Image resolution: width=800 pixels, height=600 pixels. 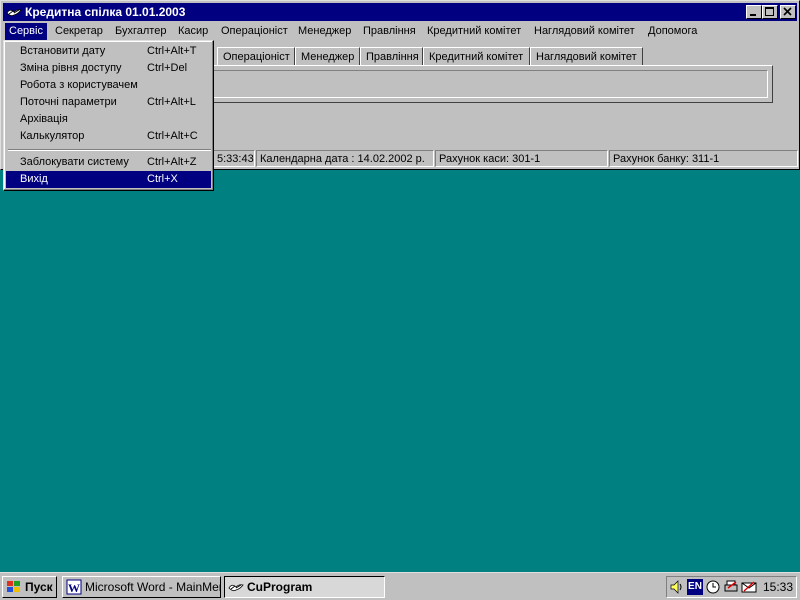 What do you see at coordinates (254, 31) in the screenshot?
I see `menu-operator: Операціоніст` at bounding box center [254, 31].